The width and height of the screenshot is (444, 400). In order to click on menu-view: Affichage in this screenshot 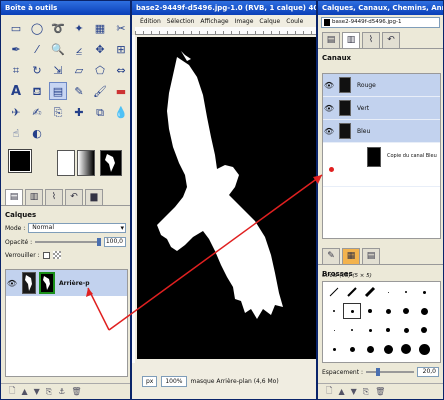, I will do `click(214, 21)`.